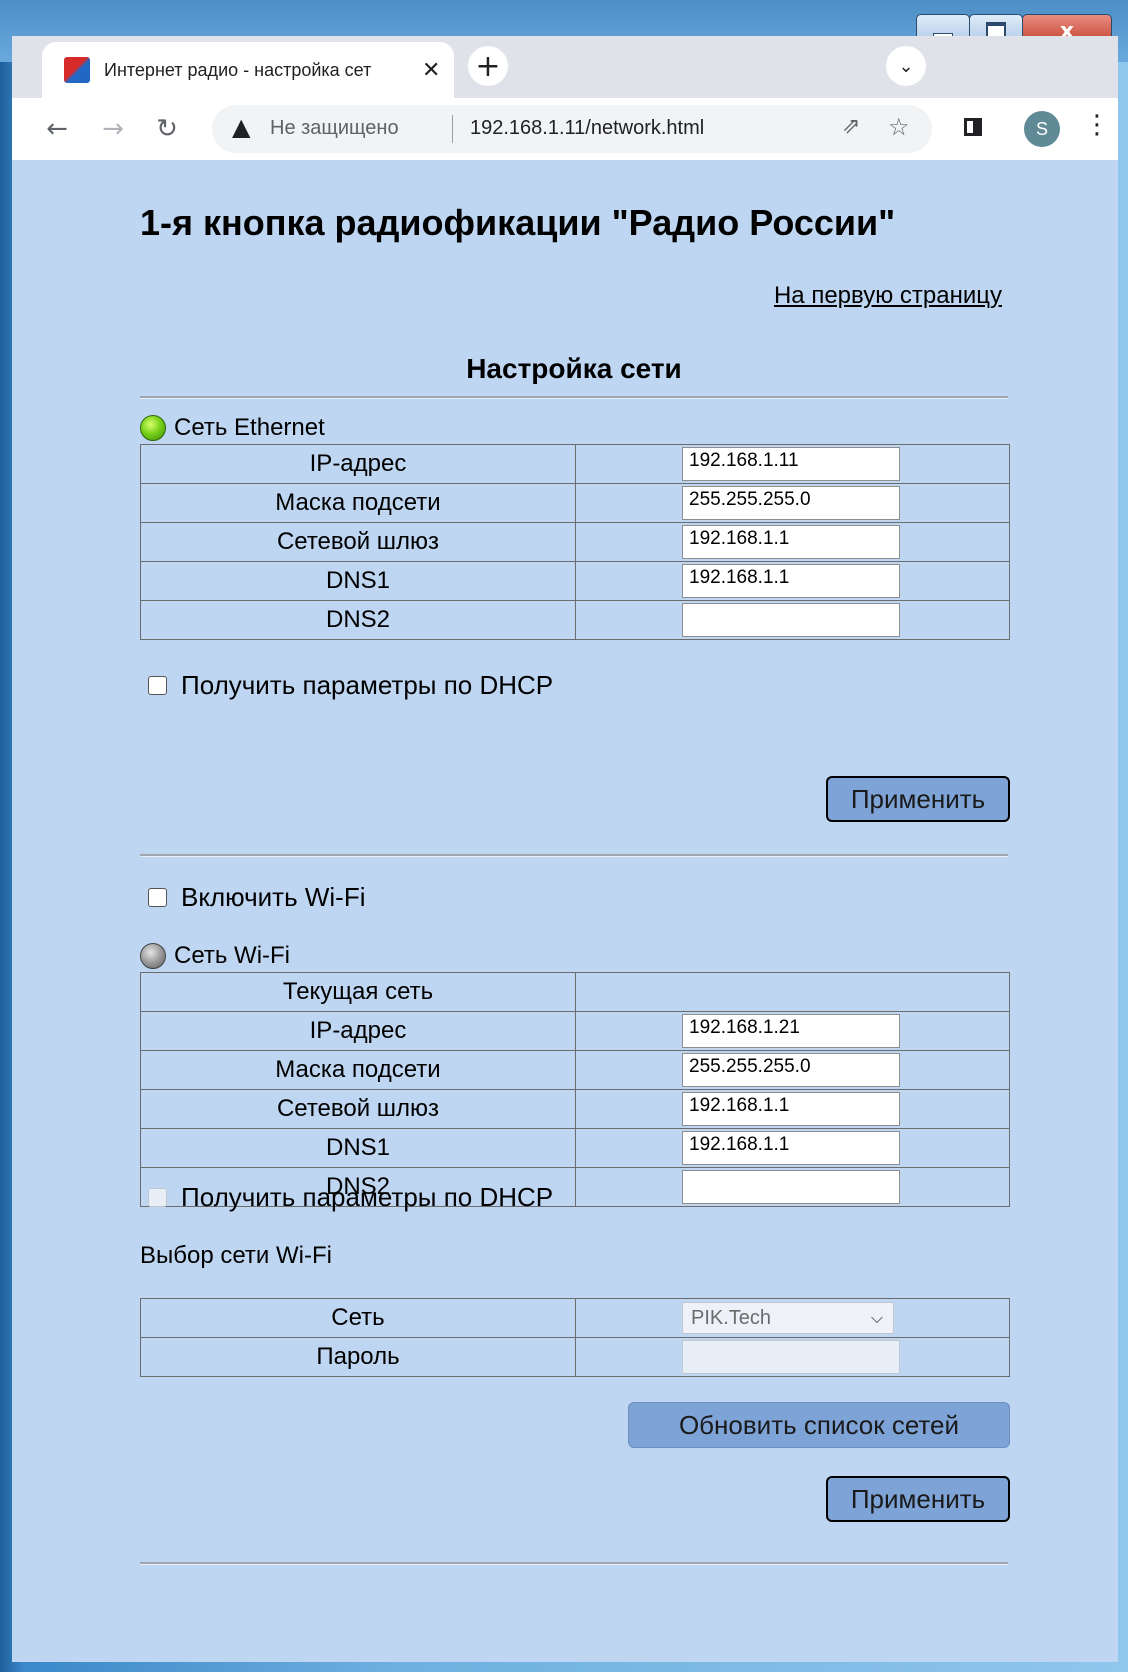 The image size is (1128, 1672). I want to click on table-row: Сеть PIK.Tech ⌵, so click(575, 1318).